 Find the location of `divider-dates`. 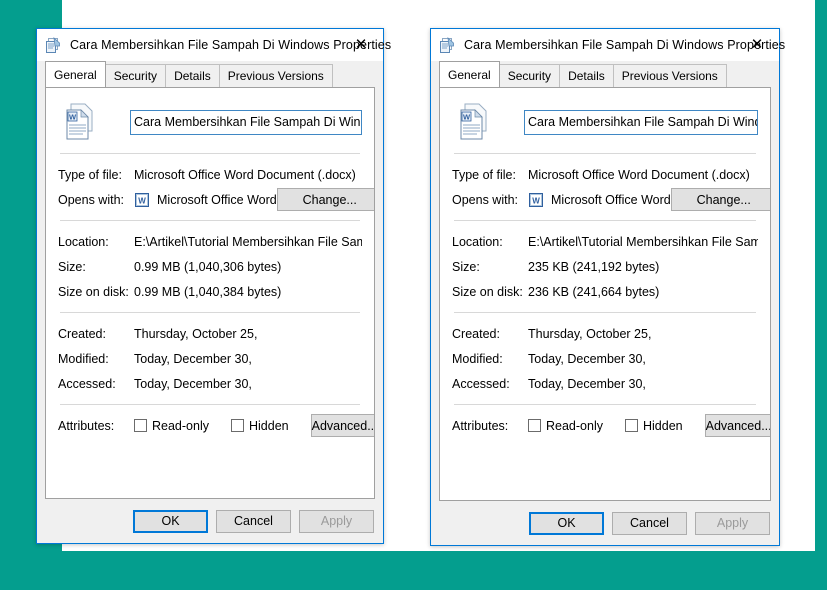

divider-dates is located at coordinates (210, 312).